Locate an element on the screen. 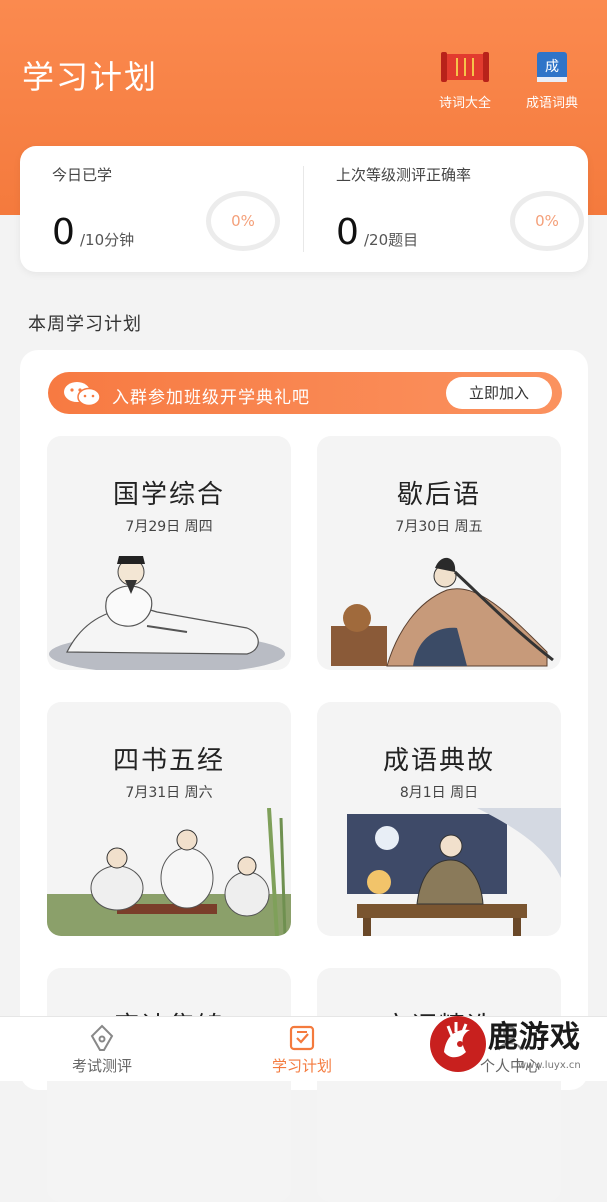 The height and width of the screenshot is (1202, 607). book-icon-badge: 成 is located at coordinates (552, 67).